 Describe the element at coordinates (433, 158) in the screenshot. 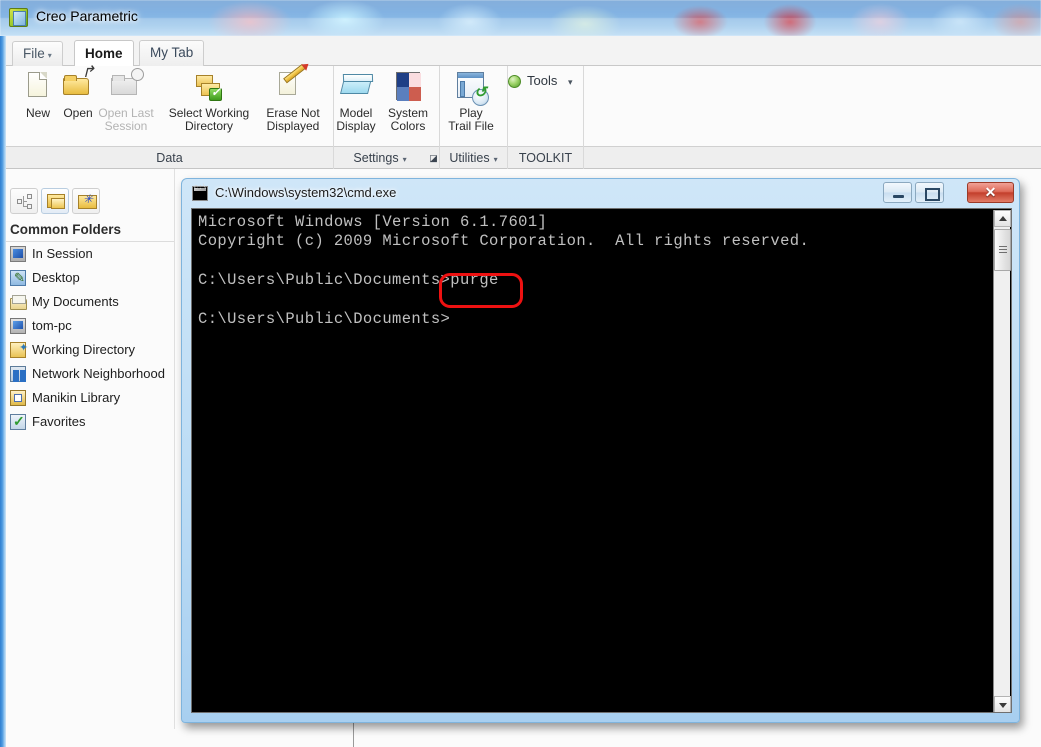

I see `settings-dialog-launcher: ◪` at that location.